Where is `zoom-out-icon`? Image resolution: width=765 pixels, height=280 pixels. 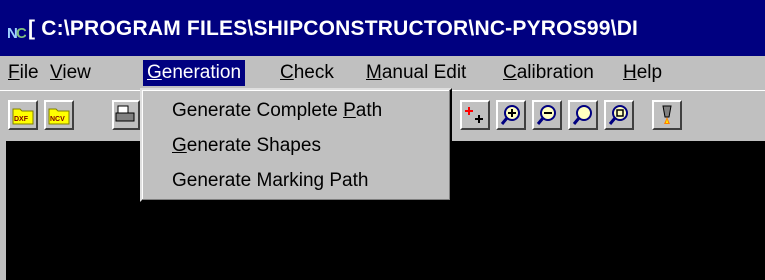
zoom-out-icon is located at coordinates (546, 115).